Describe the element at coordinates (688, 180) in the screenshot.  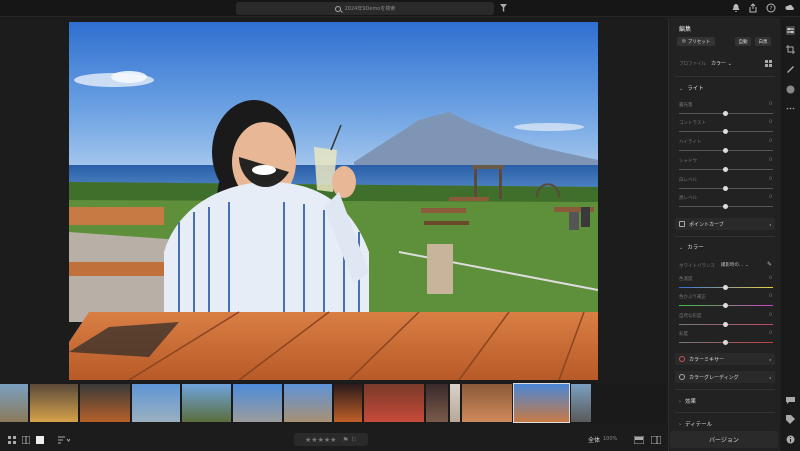
I see `slider-label: 白レベル` at that location.